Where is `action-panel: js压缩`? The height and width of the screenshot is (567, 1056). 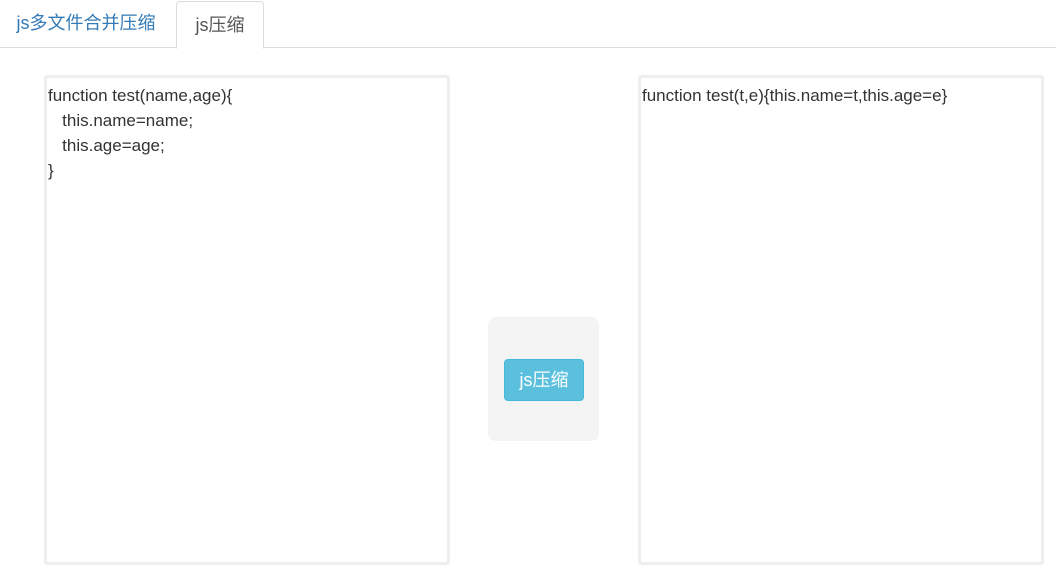 action-panel: js压缩 is located at coordinates (543, 379).